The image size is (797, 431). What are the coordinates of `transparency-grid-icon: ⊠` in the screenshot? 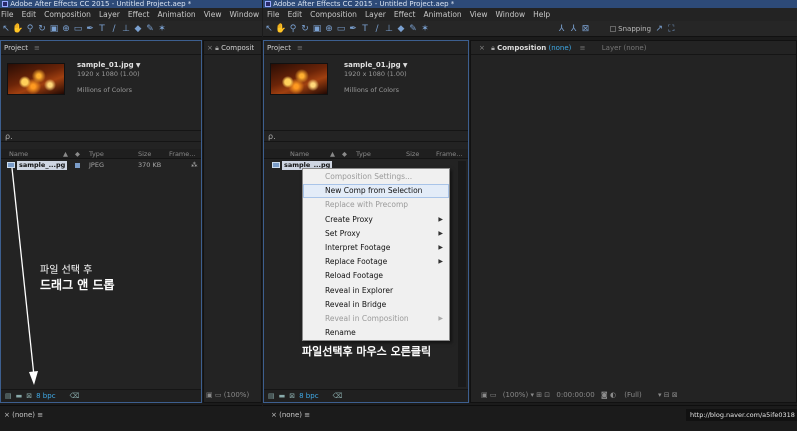 It's located at (675, 395).